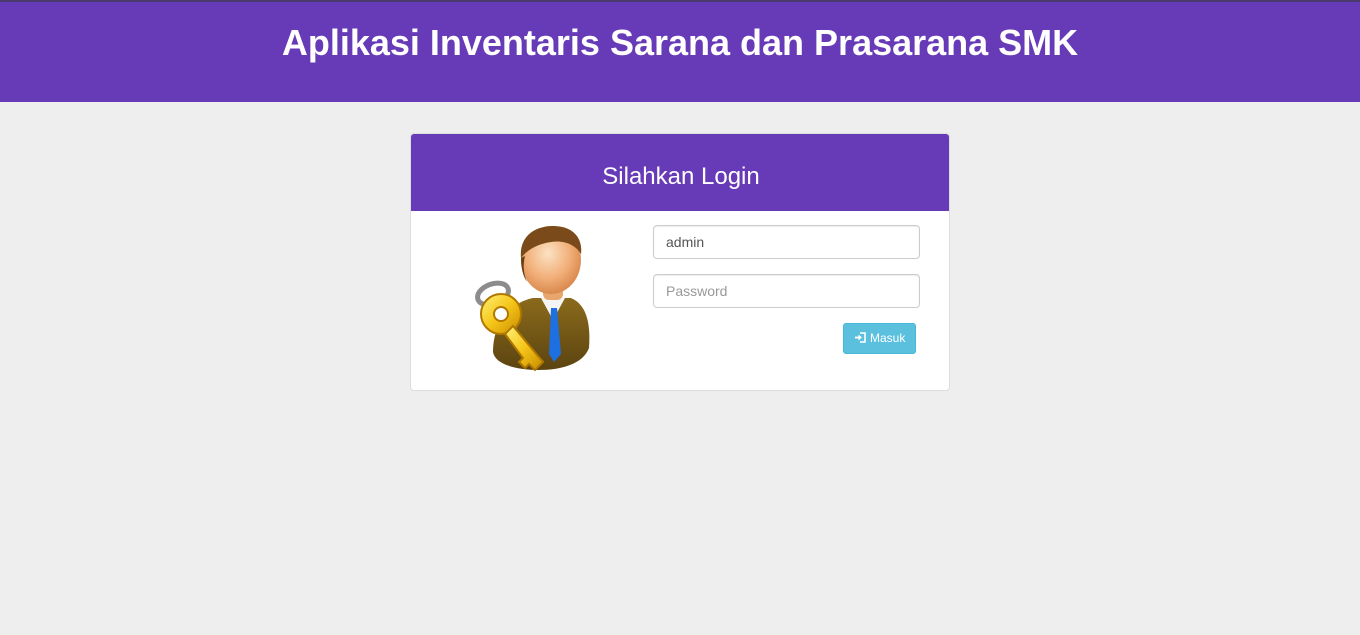  I want to click on username-field, so click(786, 242).